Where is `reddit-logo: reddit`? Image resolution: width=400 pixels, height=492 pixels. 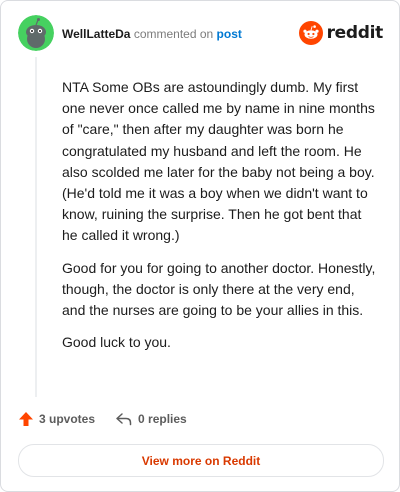 reddit-logo: reddit is located at coordinates (341, 33).